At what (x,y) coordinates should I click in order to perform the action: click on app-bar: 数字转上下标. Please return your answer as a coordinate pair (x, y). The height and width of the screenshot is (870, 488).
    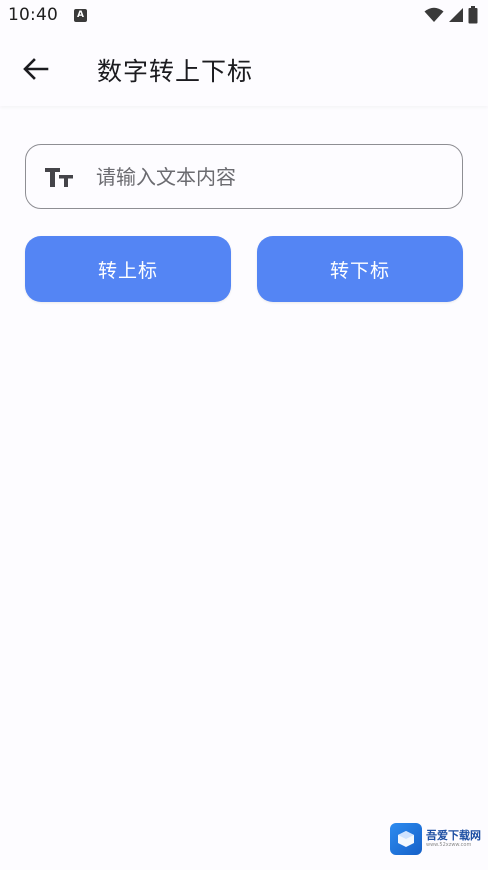
    Looking at the image, I should click on (244, 68).